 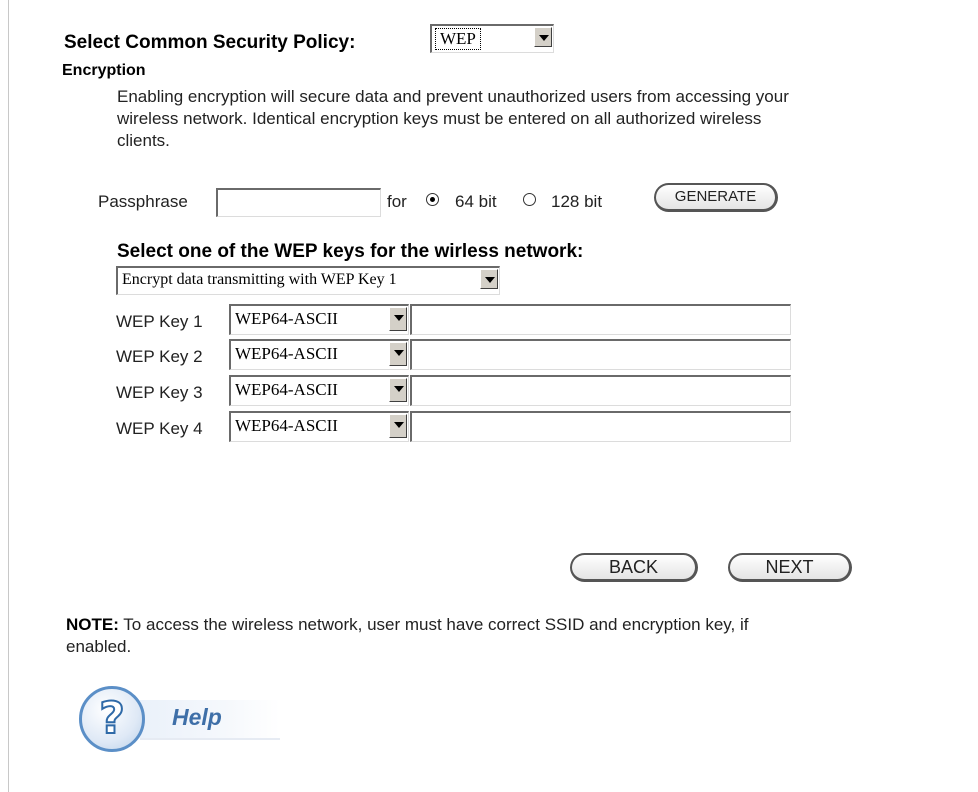 What do you see at coordinates (577, 201) in the screenshot?
I see `label-128-bit: 128 bit` at bounding box center [577, 201].